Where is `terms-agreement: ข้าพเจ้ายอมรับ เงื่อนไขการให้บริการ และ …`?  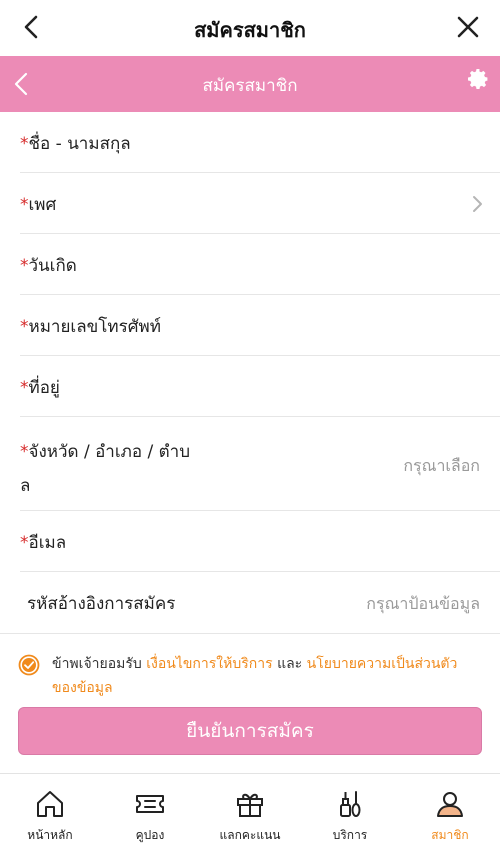
terms-agreement: ข้าพเจ้ายอมรับ เงื่อนไขการให้บริการ และ … is located at coordinates (250, 670).